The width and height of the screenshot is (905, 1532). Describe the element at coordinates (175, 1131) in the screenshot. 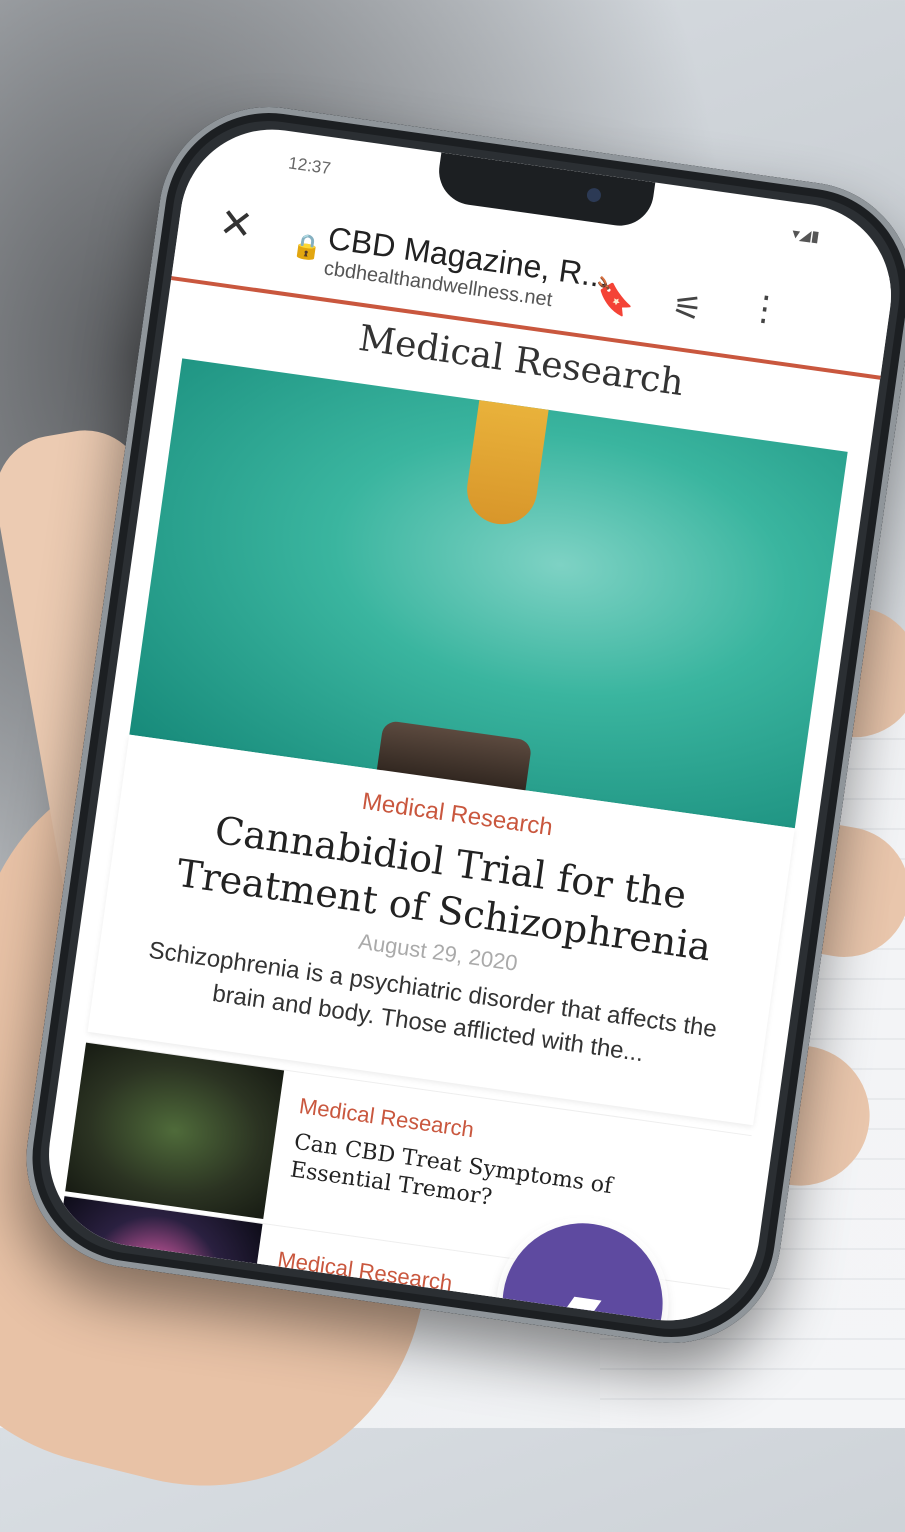

I see `article-thumbnail` at that location.